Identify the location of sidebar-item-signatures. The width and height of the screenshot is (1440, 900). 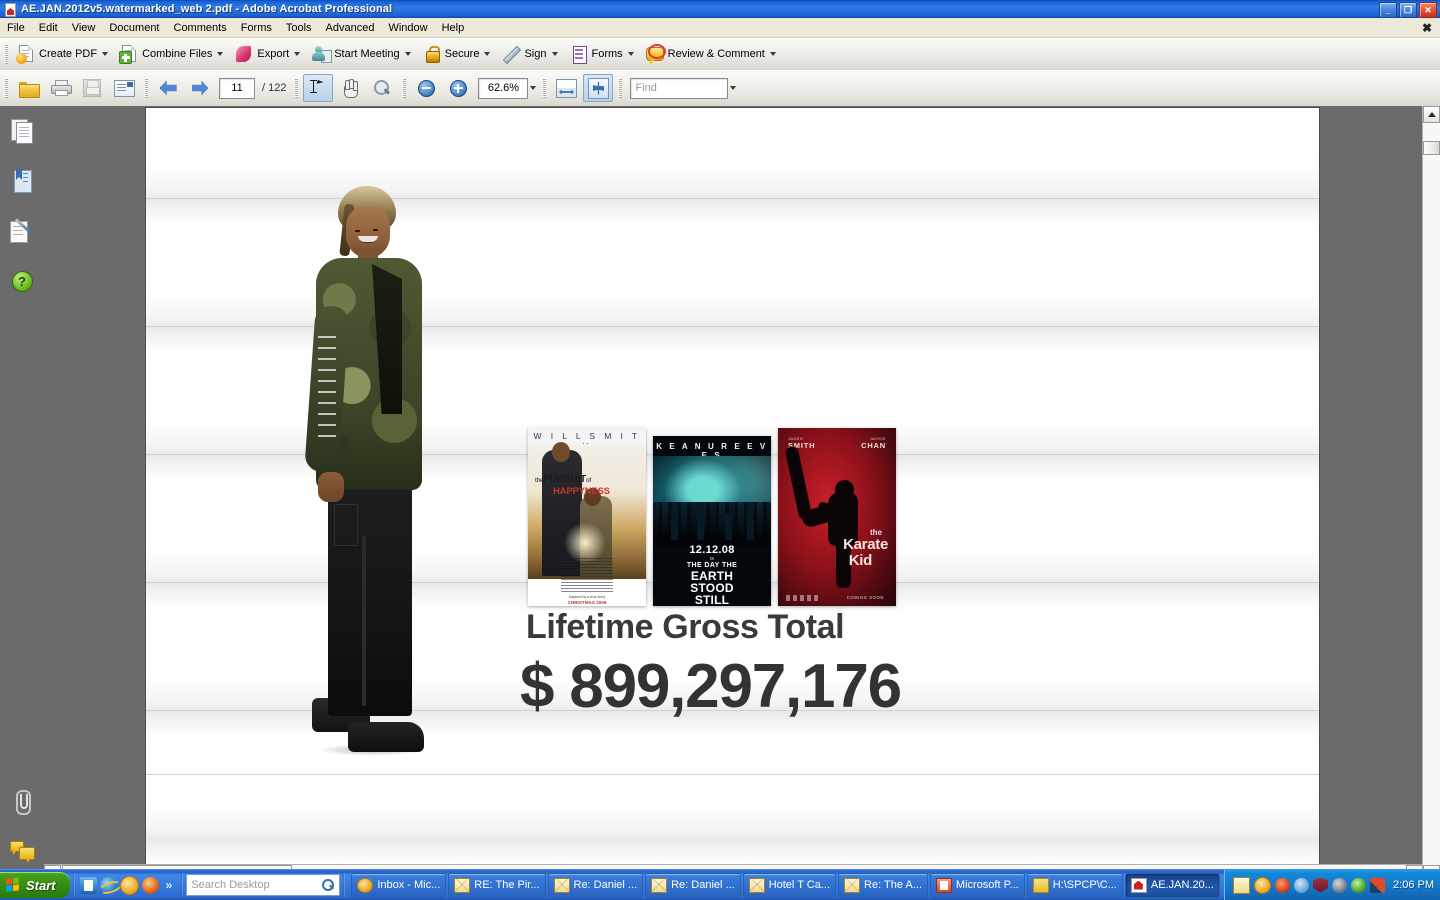
(22, 231).